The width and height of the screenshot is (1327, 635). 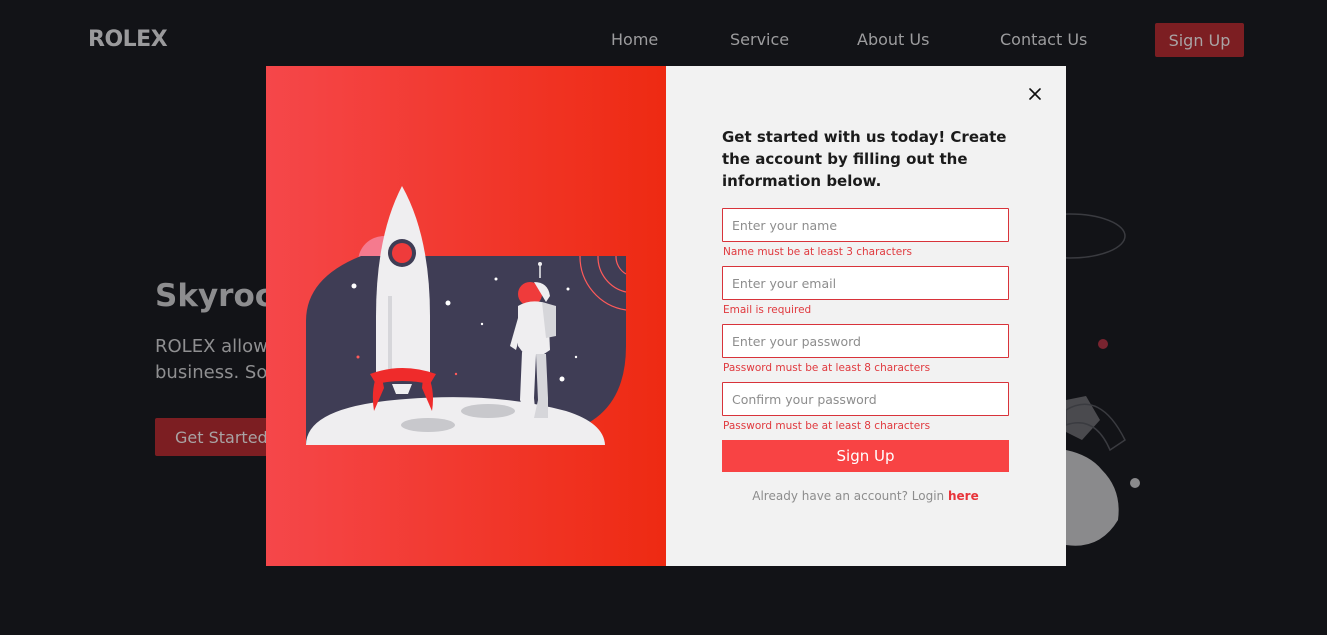 I want to click on nav-link-home: Home, so click(x=634, y=39).